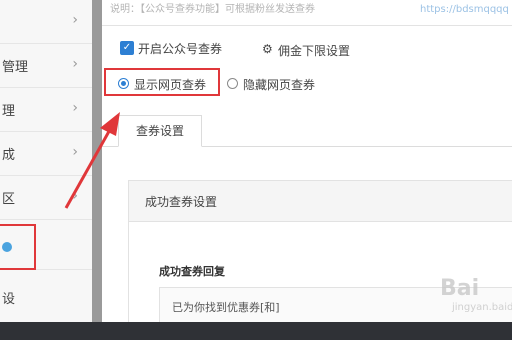 This screenshot has height=340, width=512. Describe the element at coordinates (92, 160) in the screenshot. I see `annotation-arrow-icon` at that location.